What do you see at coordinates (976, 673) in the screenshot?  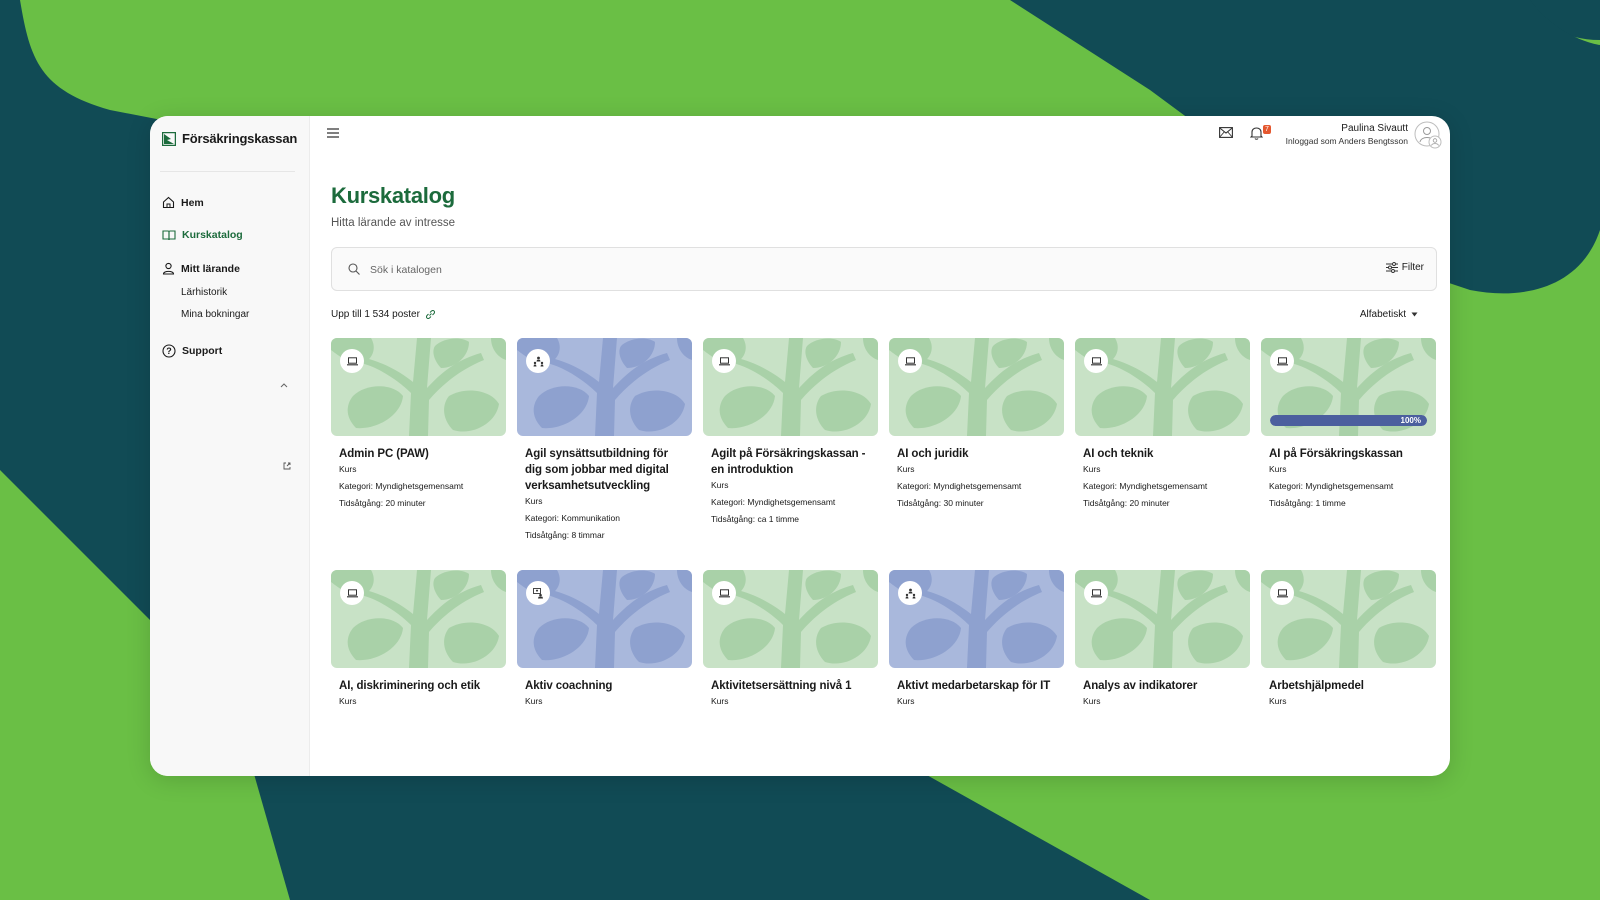 I see `course-card: Aktivt medarbetarskap för IT Kurs` at bounding box center [976, 673].